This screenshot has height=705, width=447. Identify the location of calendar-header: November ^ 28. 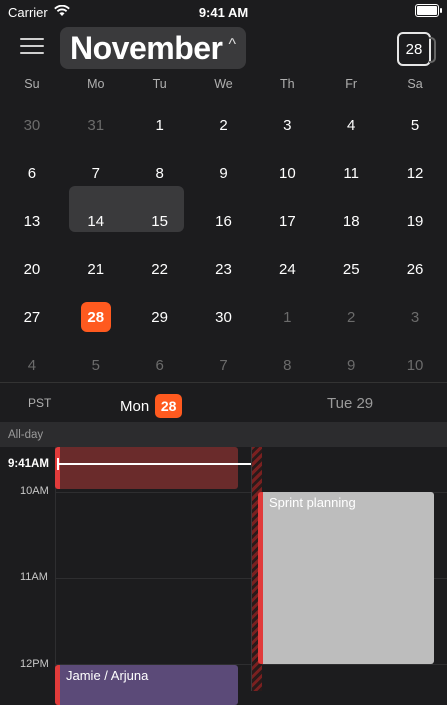
(223, 49).